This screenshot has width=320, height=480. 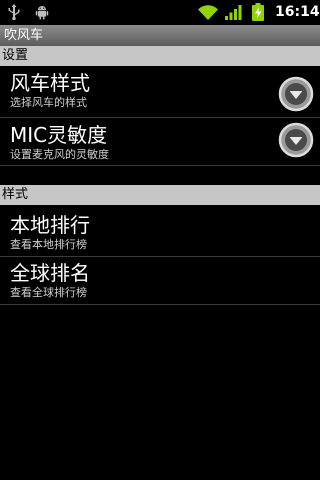 What do you see at coordinates (48, 292) in the screenshot?
I see `pref-summary: 查看全球排行榜` at bounding box center [48, 292].